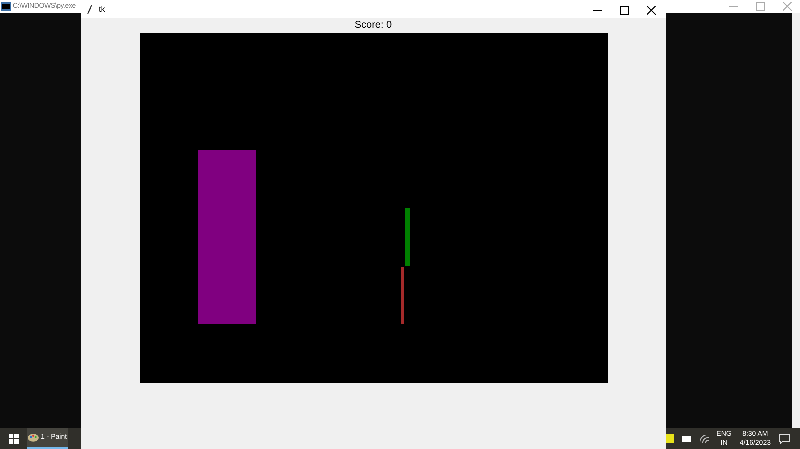  What do you see at coordinates (33, 437) in the screenshot?
I see `palette-icon` at bounding box center [33, 437].